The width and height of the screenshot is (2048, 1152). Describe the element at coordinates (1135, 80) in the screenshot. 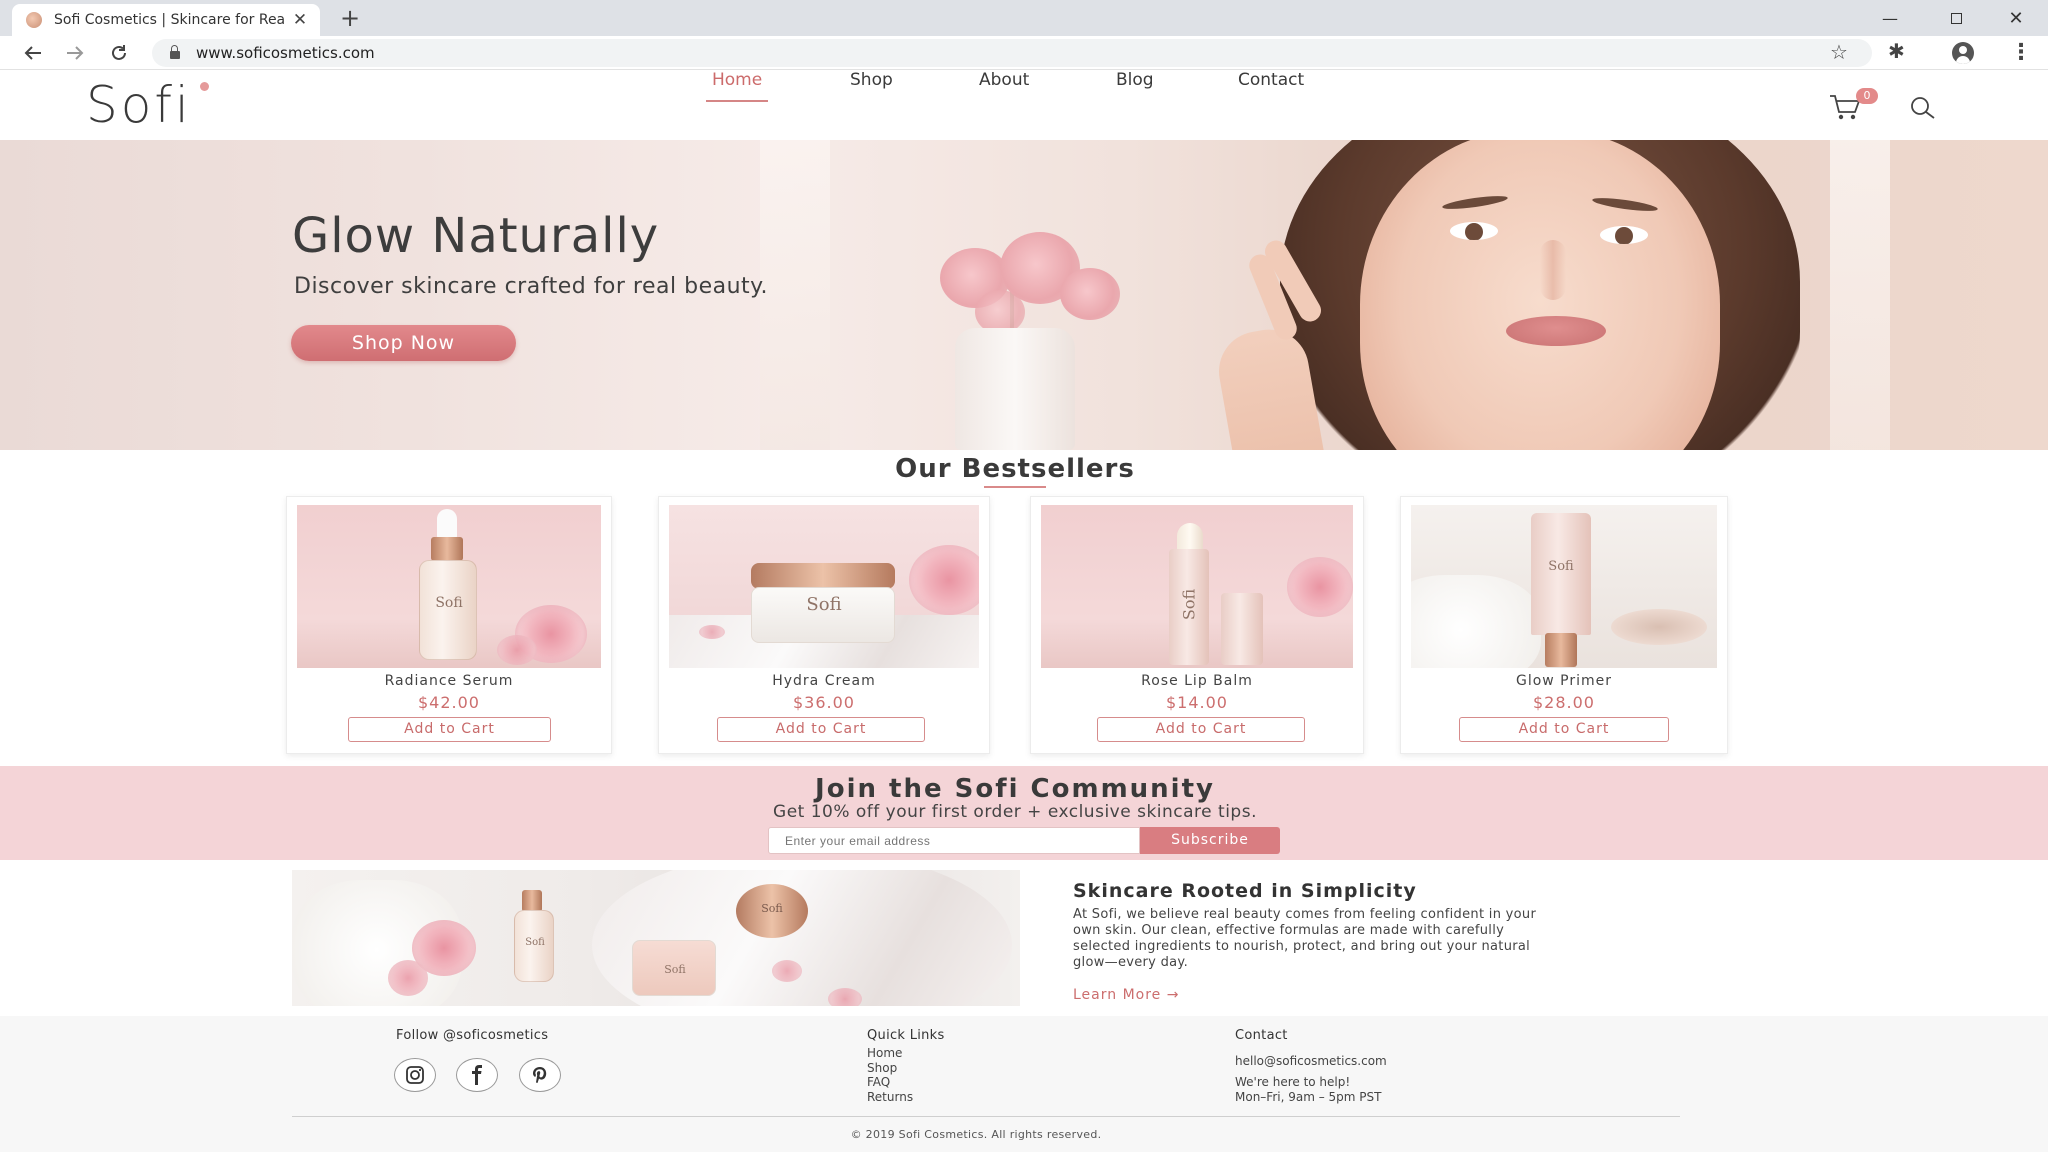

I see `nav-blog: Blog` at that location.